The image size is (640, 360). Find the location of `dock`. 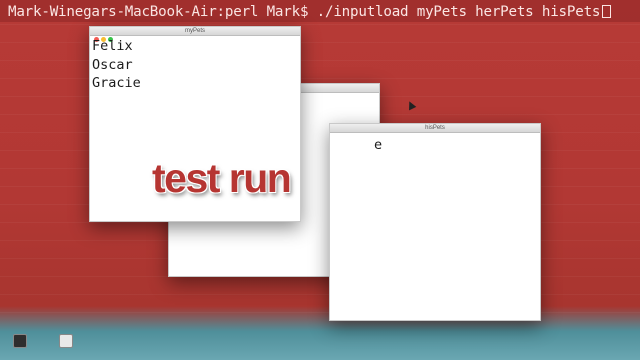

dock is located at coordinates (320, 345).